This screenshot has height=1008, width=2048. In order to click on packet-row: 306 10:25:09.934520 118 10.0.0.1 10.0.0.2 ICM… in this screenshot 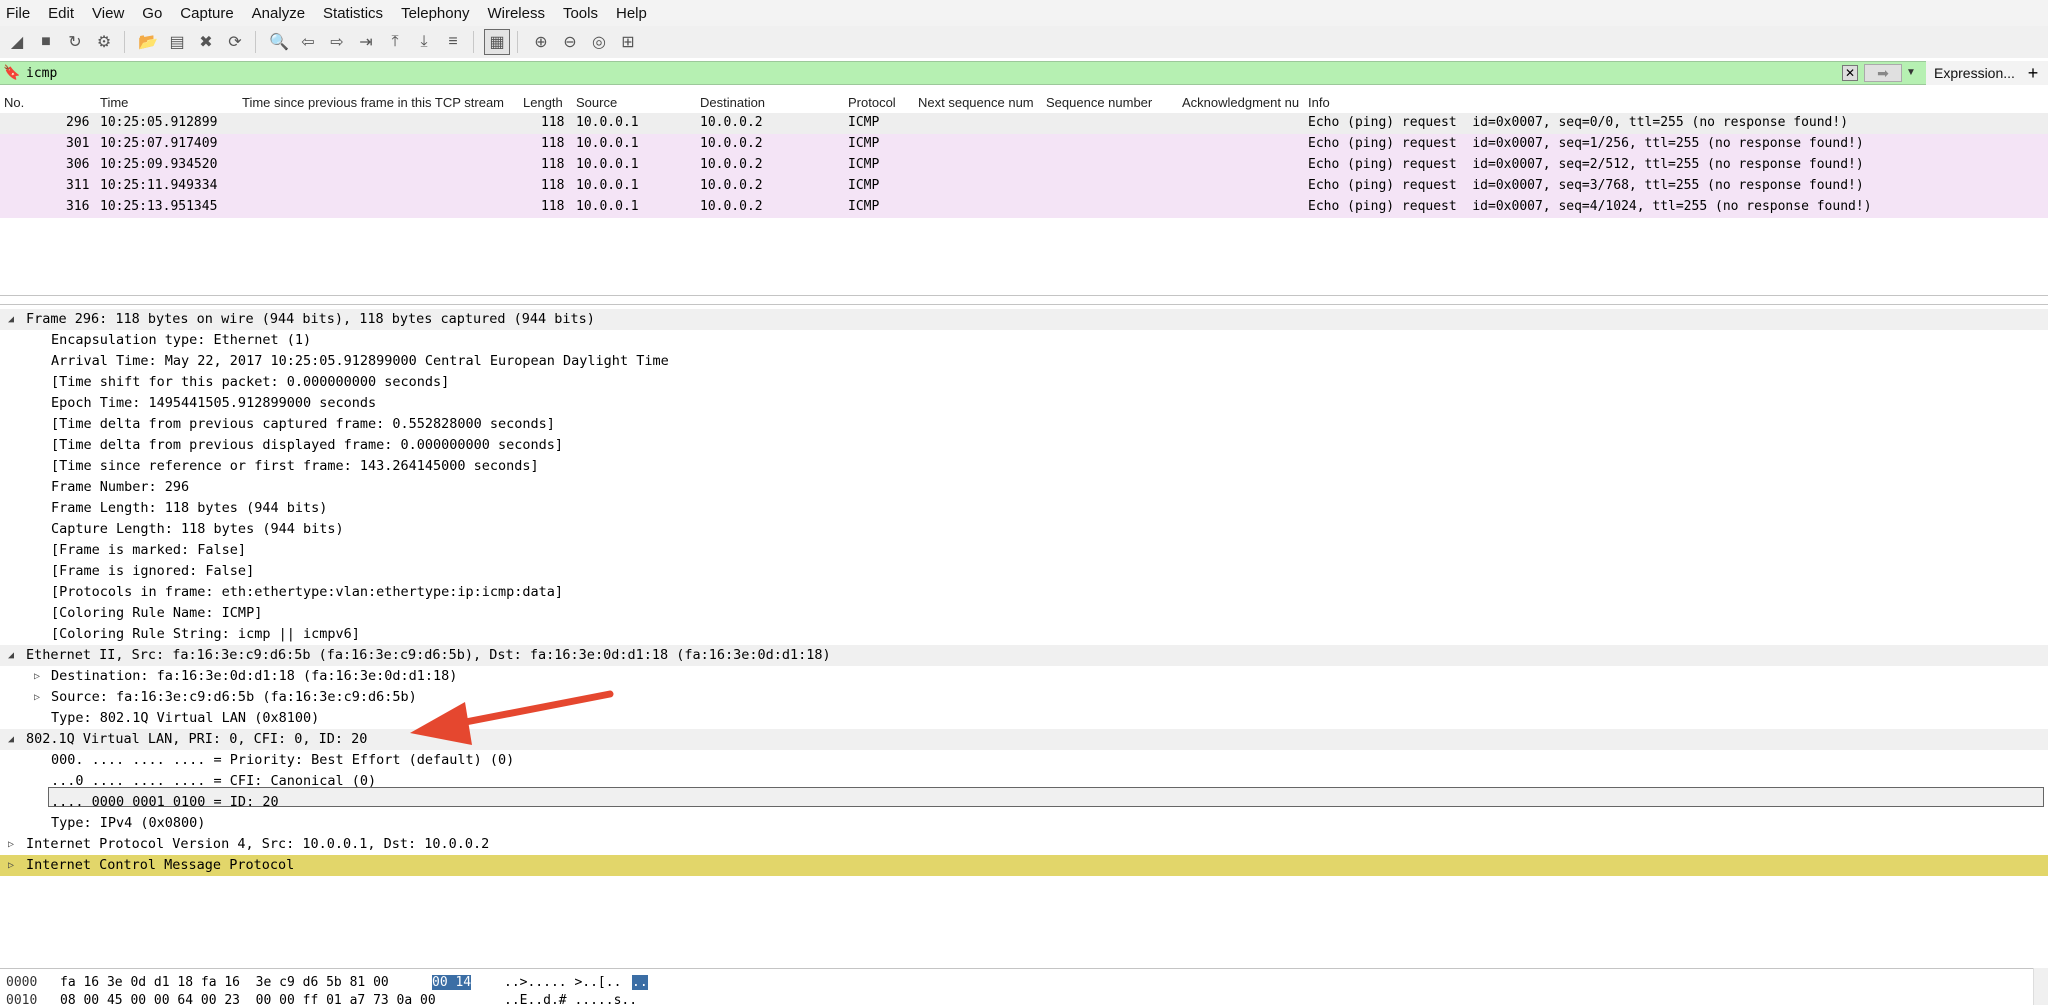, I will do `click(1024, 165)`.